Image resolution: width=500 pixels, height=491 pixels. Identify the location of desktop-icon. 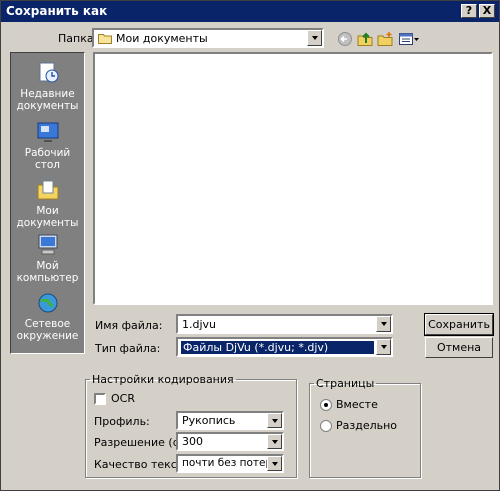
(48, 132).